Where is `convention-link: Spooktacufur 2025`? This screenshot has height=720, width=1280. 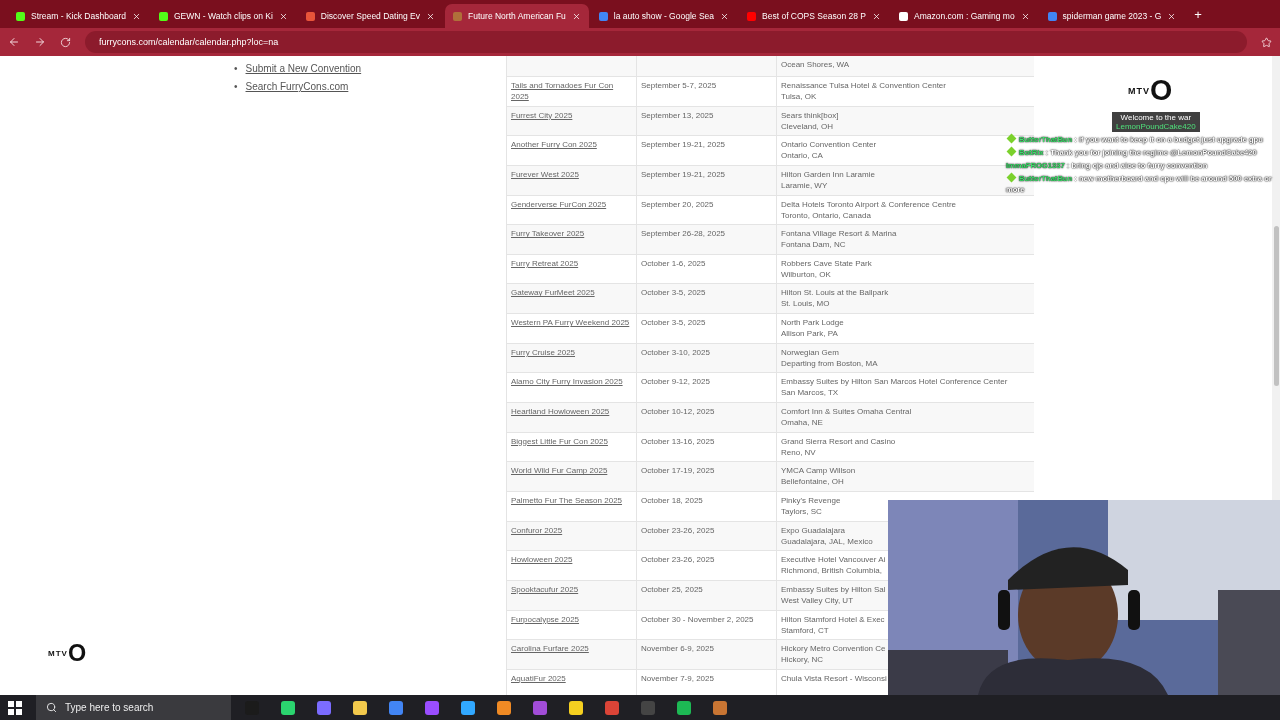
convention-link: Spooktacufur 2025 is located at coordinates (545, 589).